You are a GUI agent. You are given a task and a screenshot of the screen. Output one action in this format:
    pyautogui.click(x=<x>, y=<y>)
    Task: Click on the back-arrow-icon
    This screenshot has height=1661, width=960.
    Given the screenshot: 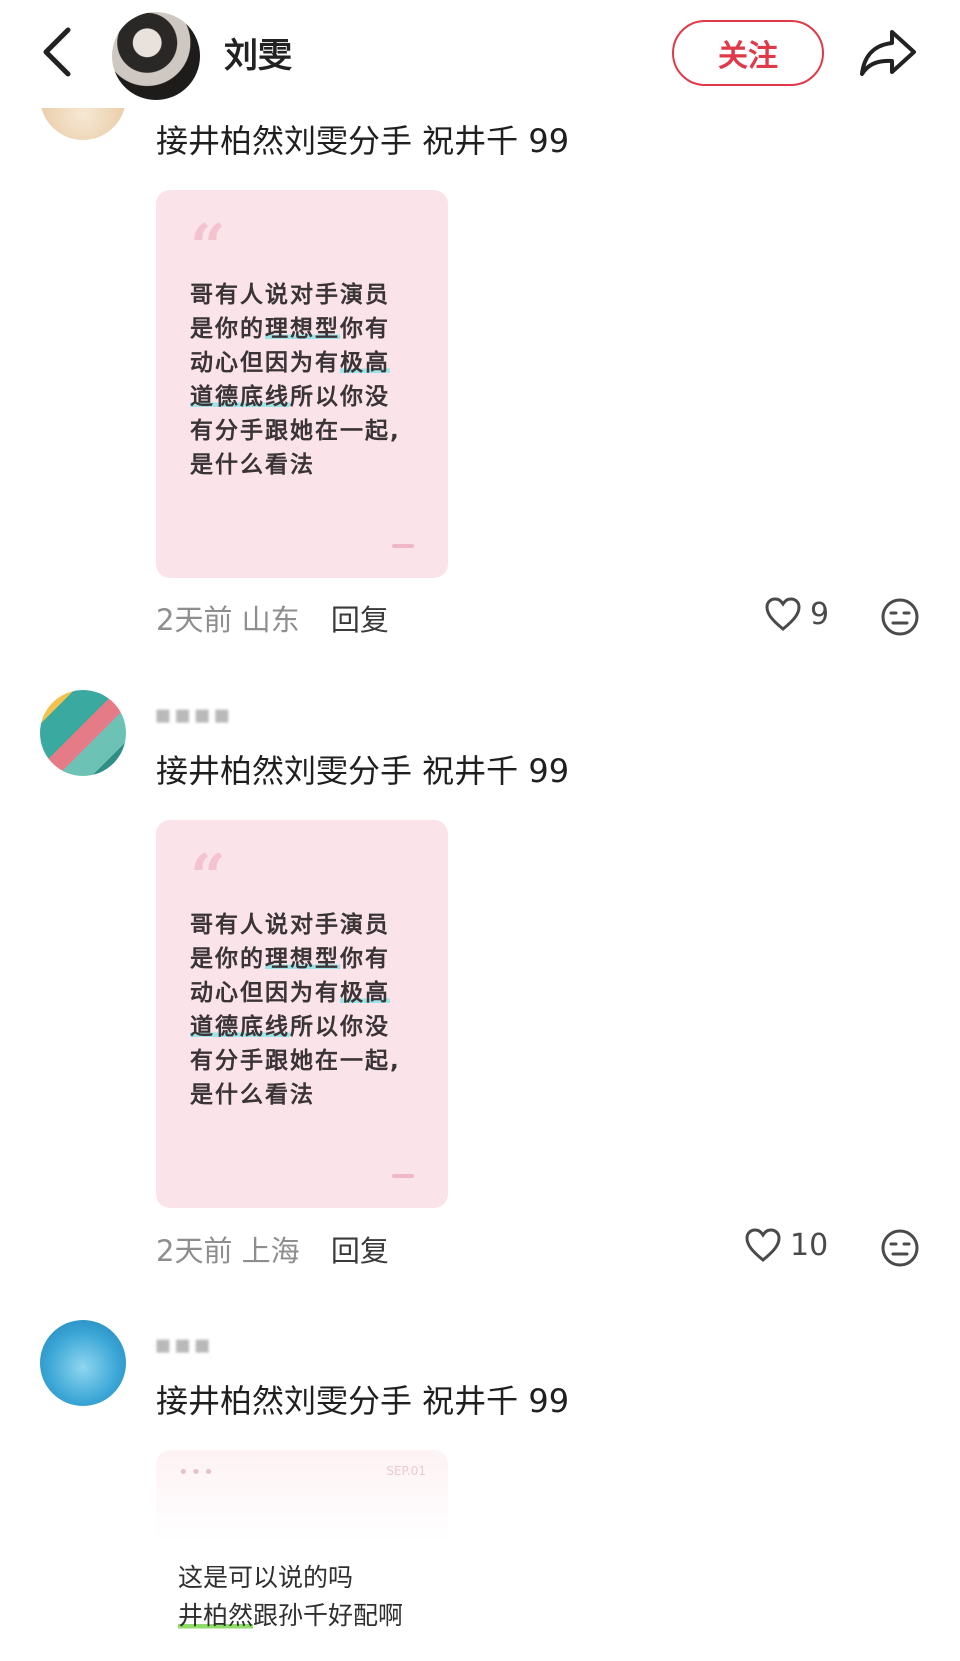 What is the action you would take?
    pyautogui.click(x=58, y=52)
    